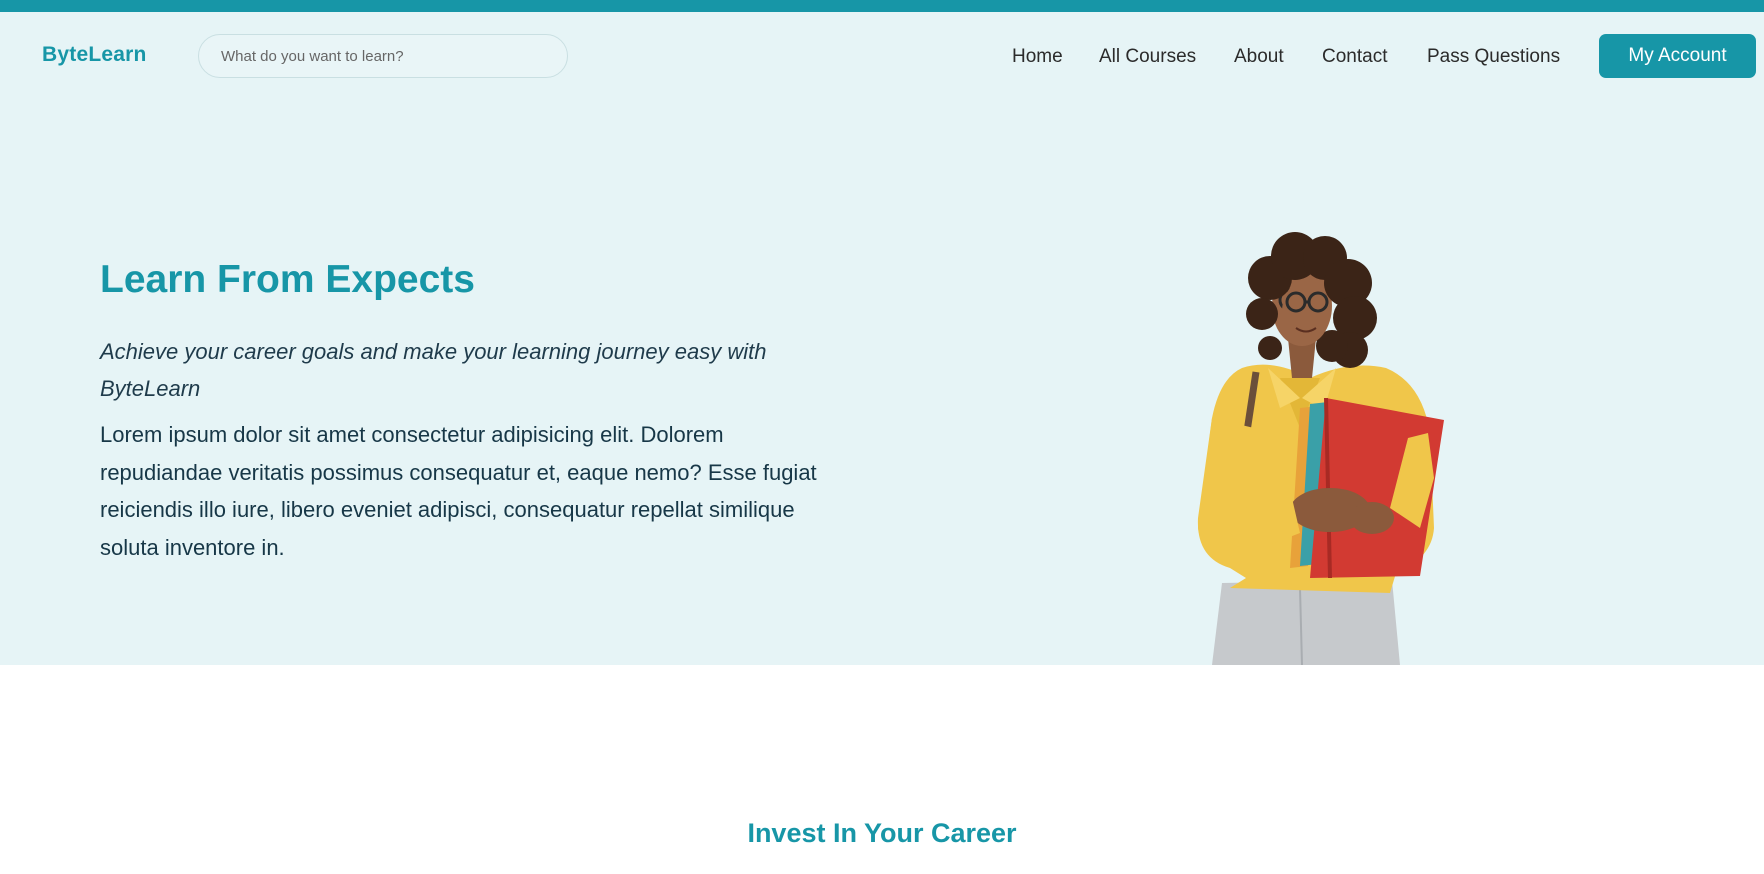 The image size is (1764, 874). What do you see at coordinates (1320, 448) in the screenshot?
I see `student-with-books-image` at bounding box center [1320, 448].